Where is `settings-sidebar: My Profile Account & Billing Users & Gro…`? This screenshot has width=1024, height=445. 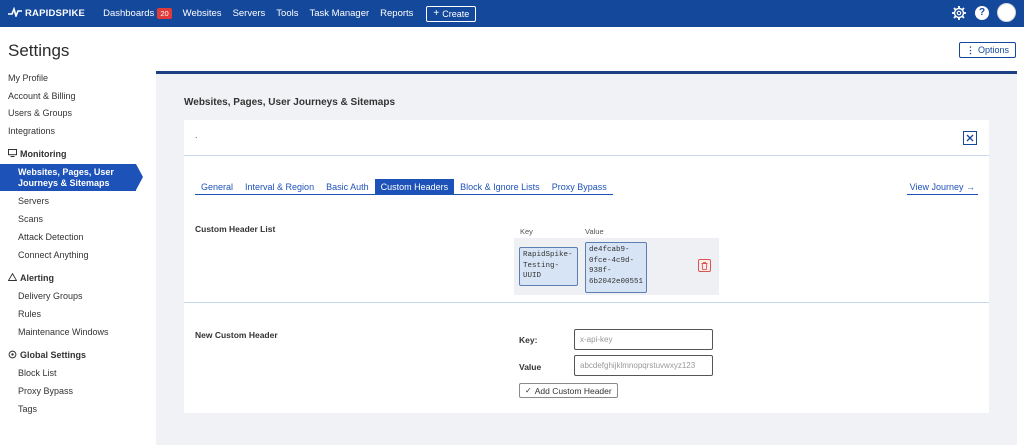
settings-sidebar: My Profile Account & Billing Users & Gro… is located at coordinates (72, 244).